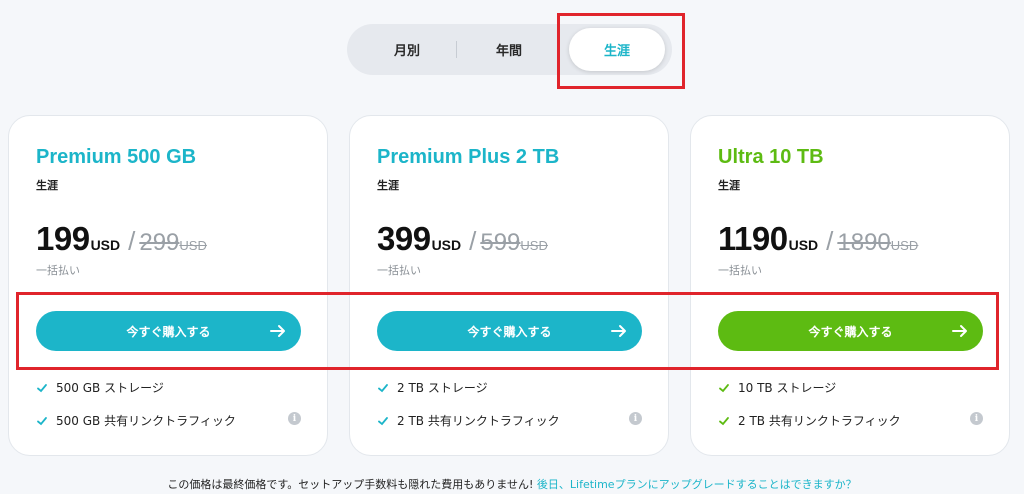 The height and width of the screenshot is (494, 1024). Describe the element at coordinates (63, 238) in the screenshot. I see `price: 199` at that location.